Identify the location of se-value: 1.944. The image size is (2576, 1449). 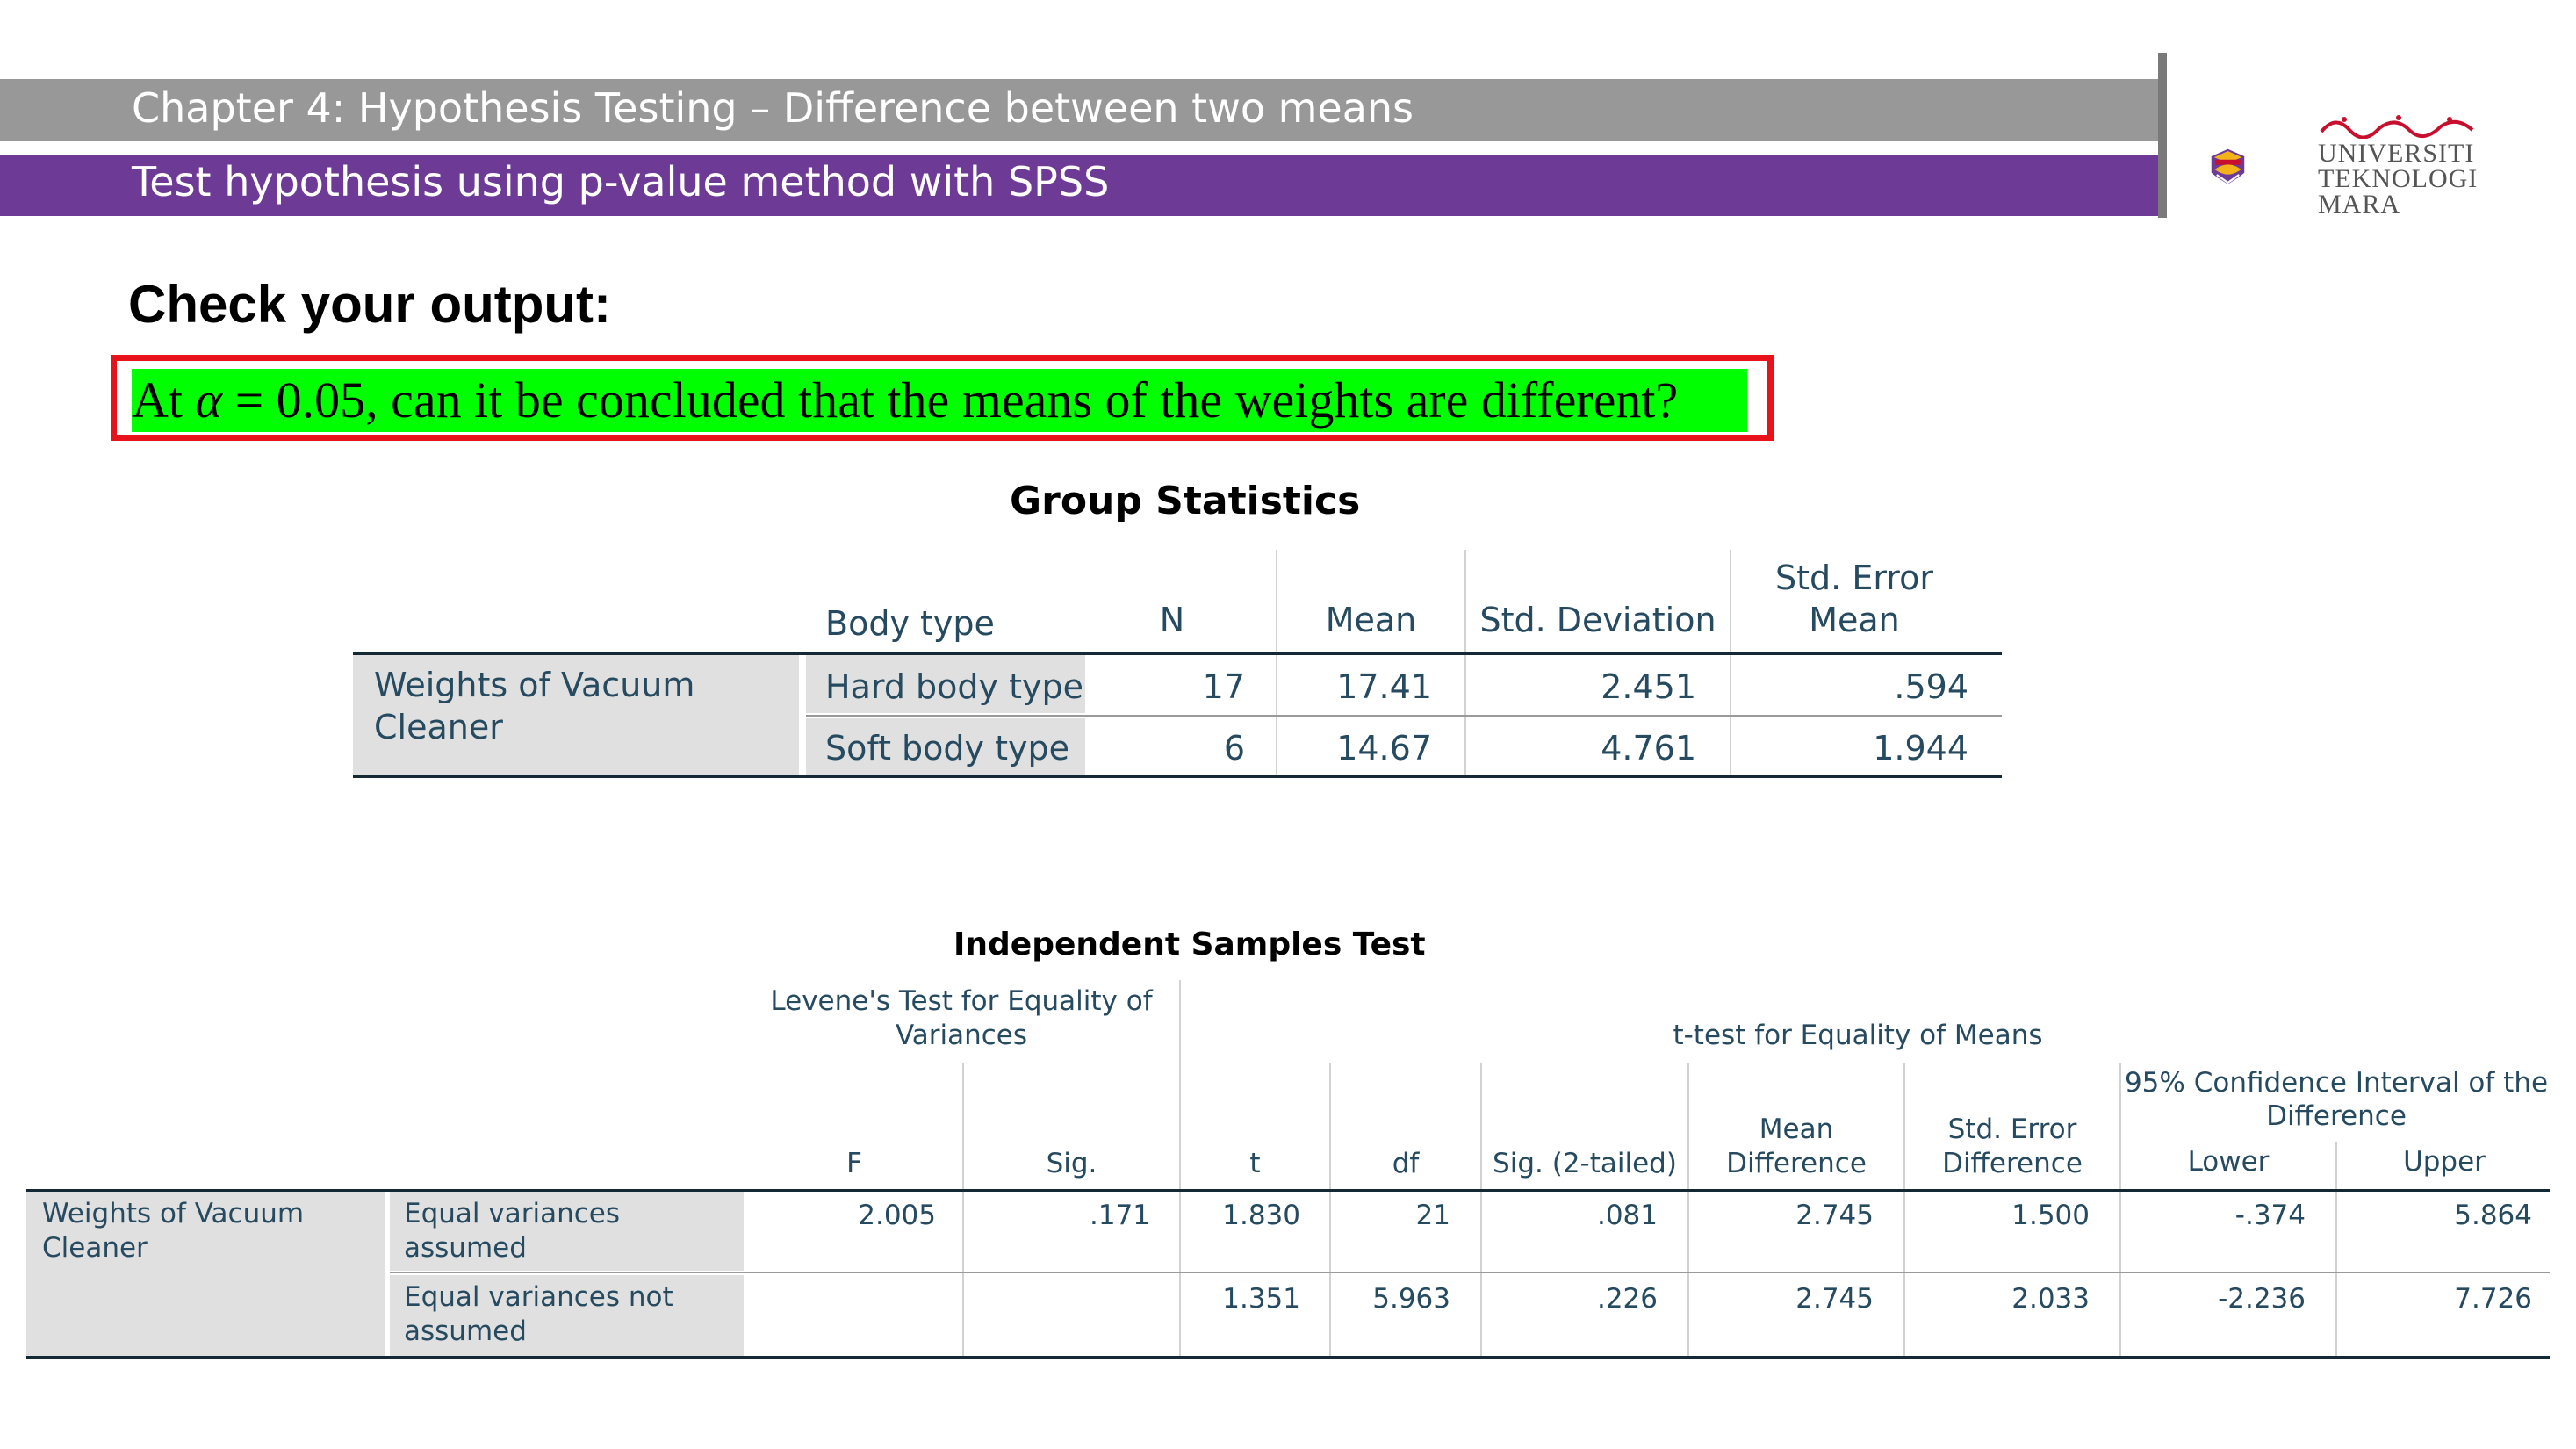
(1920, 749).